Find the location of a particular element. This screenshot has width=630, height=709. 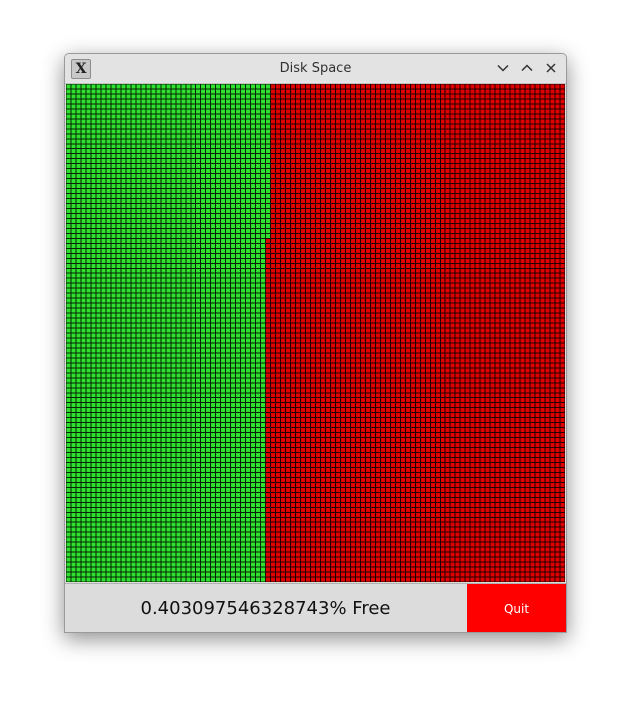

close-icon is located at coordinates (551, 68).